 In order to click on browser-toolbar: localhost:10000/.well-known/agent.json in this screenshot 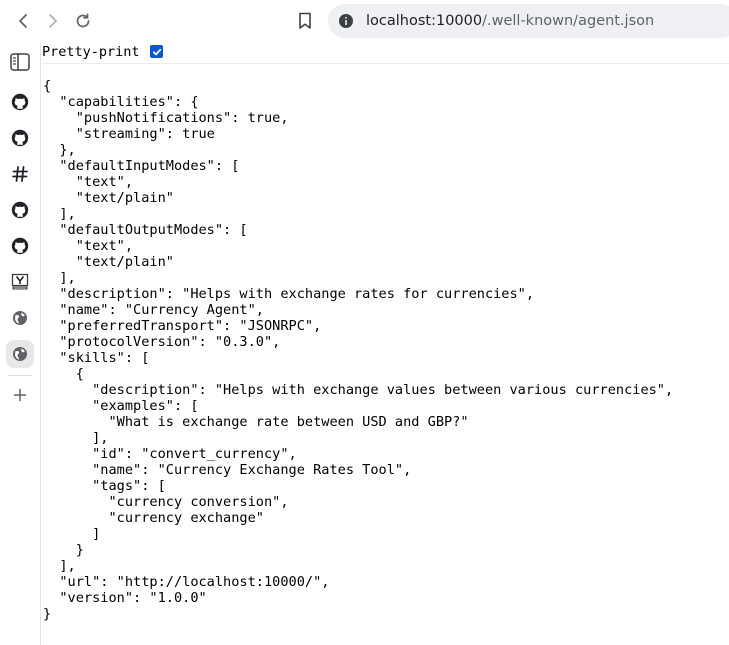, I will do `click(364, 21)`.